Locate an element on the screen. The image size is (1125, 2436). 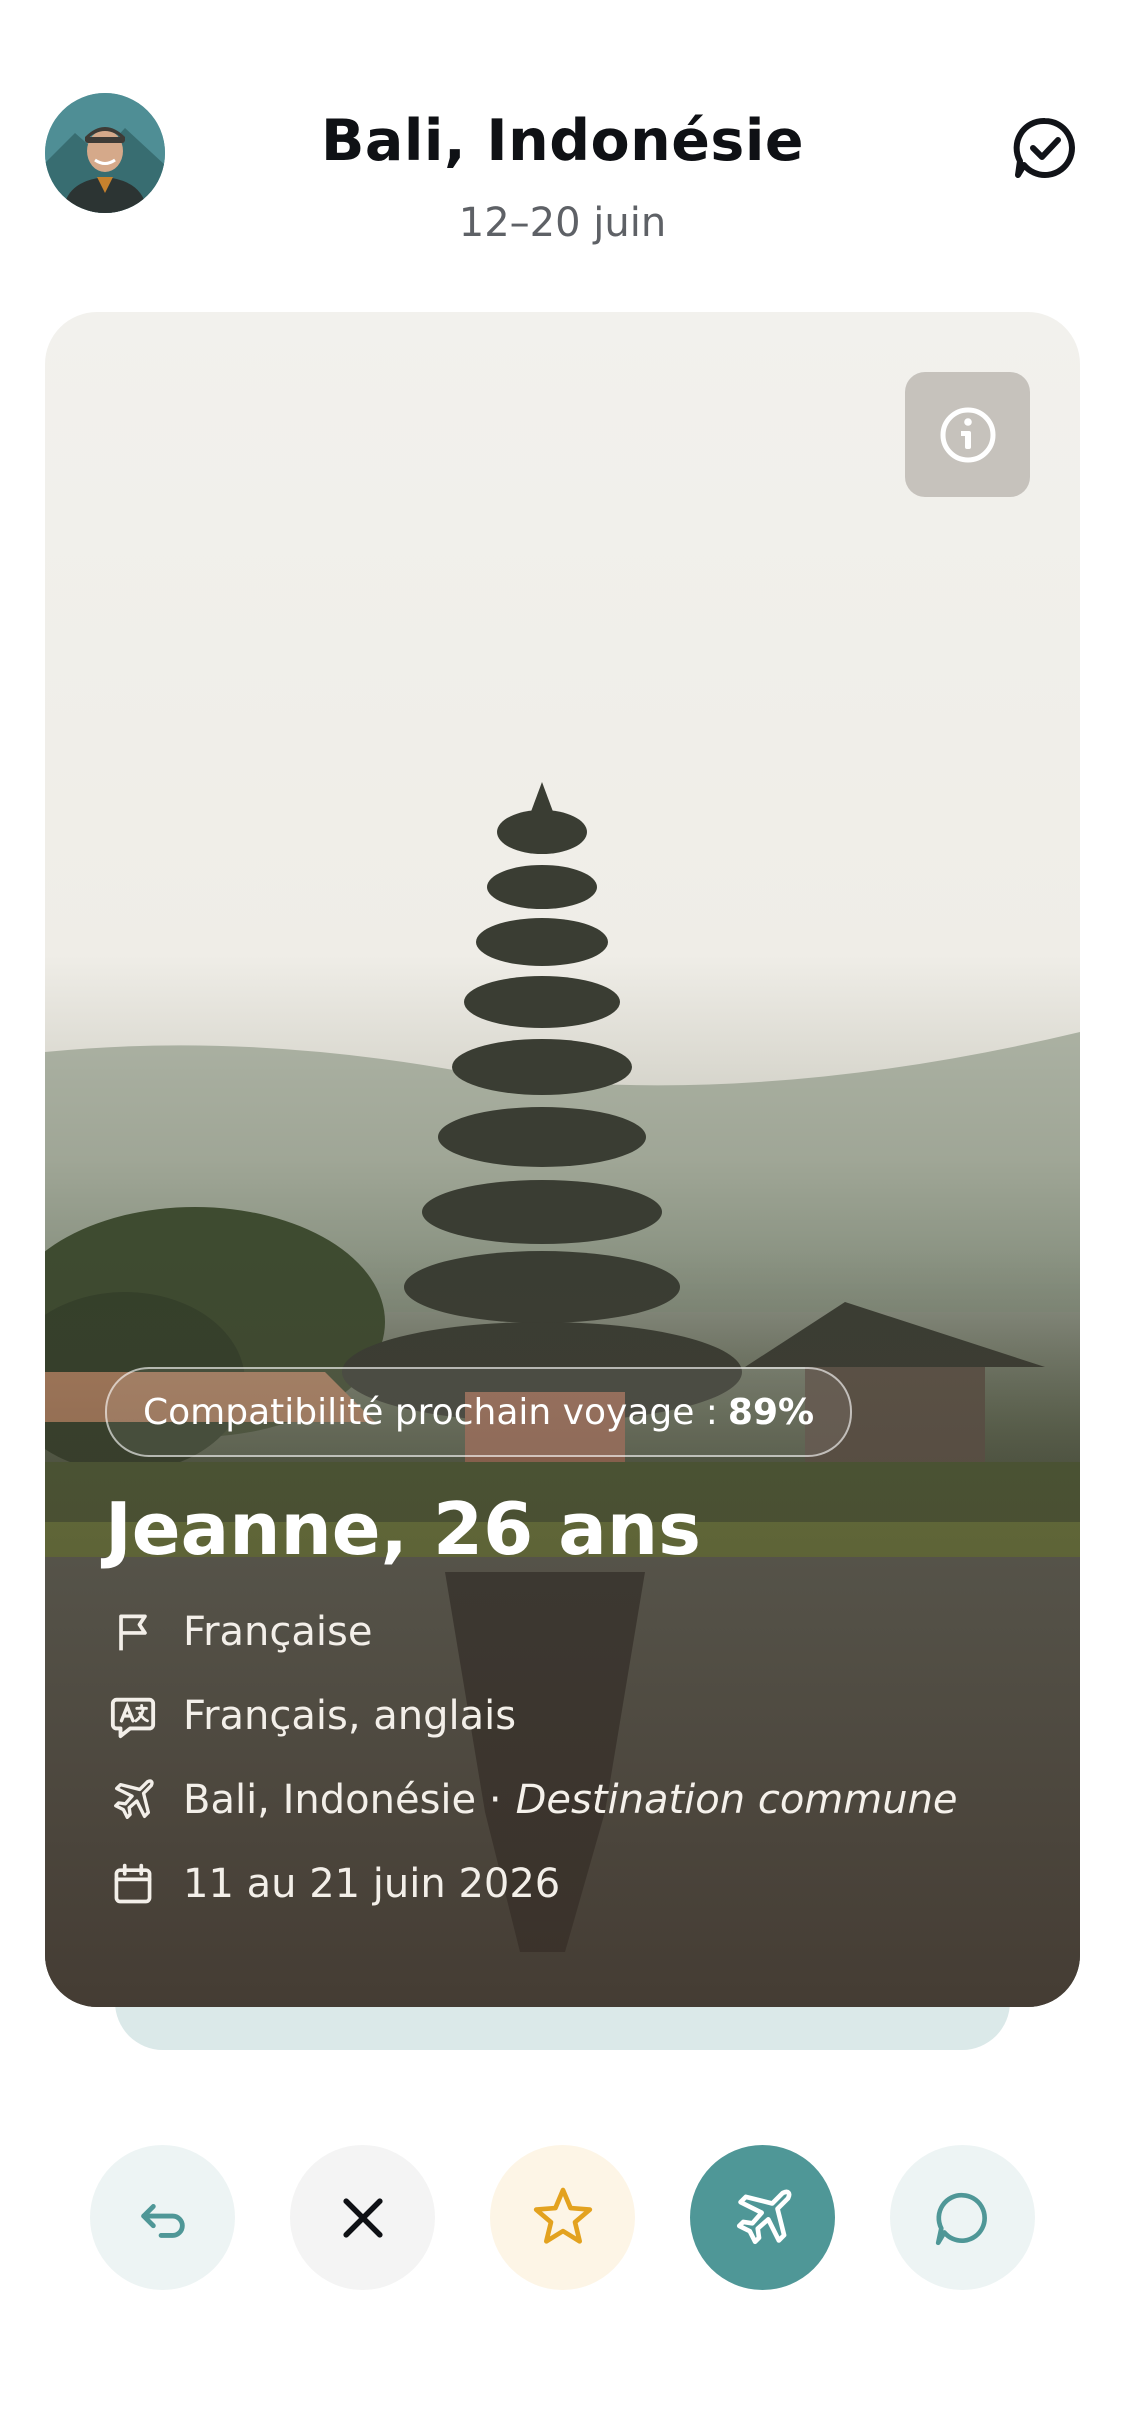
star-icon is located at coordinates (562, 2215).